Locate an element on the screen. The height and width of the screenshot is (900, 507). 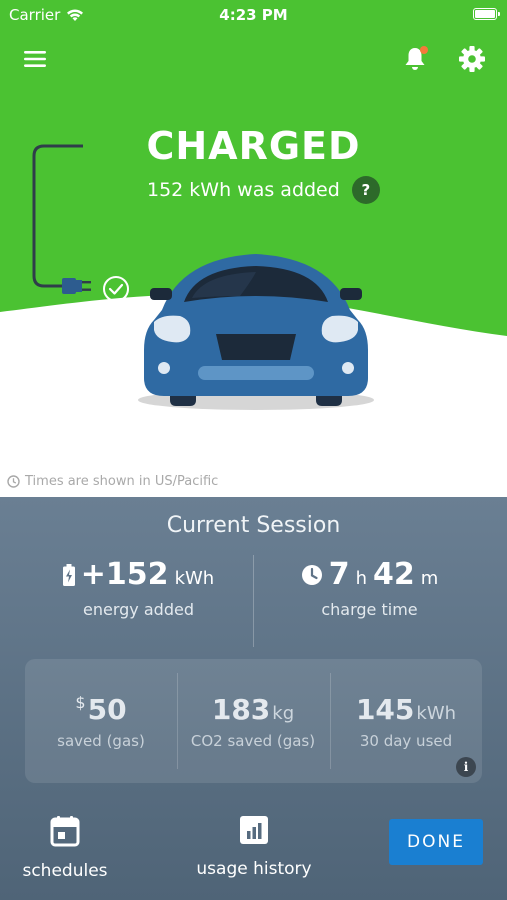
money-saved-stat: $ 50 saved (gas) is located at coordinates (101, 721).